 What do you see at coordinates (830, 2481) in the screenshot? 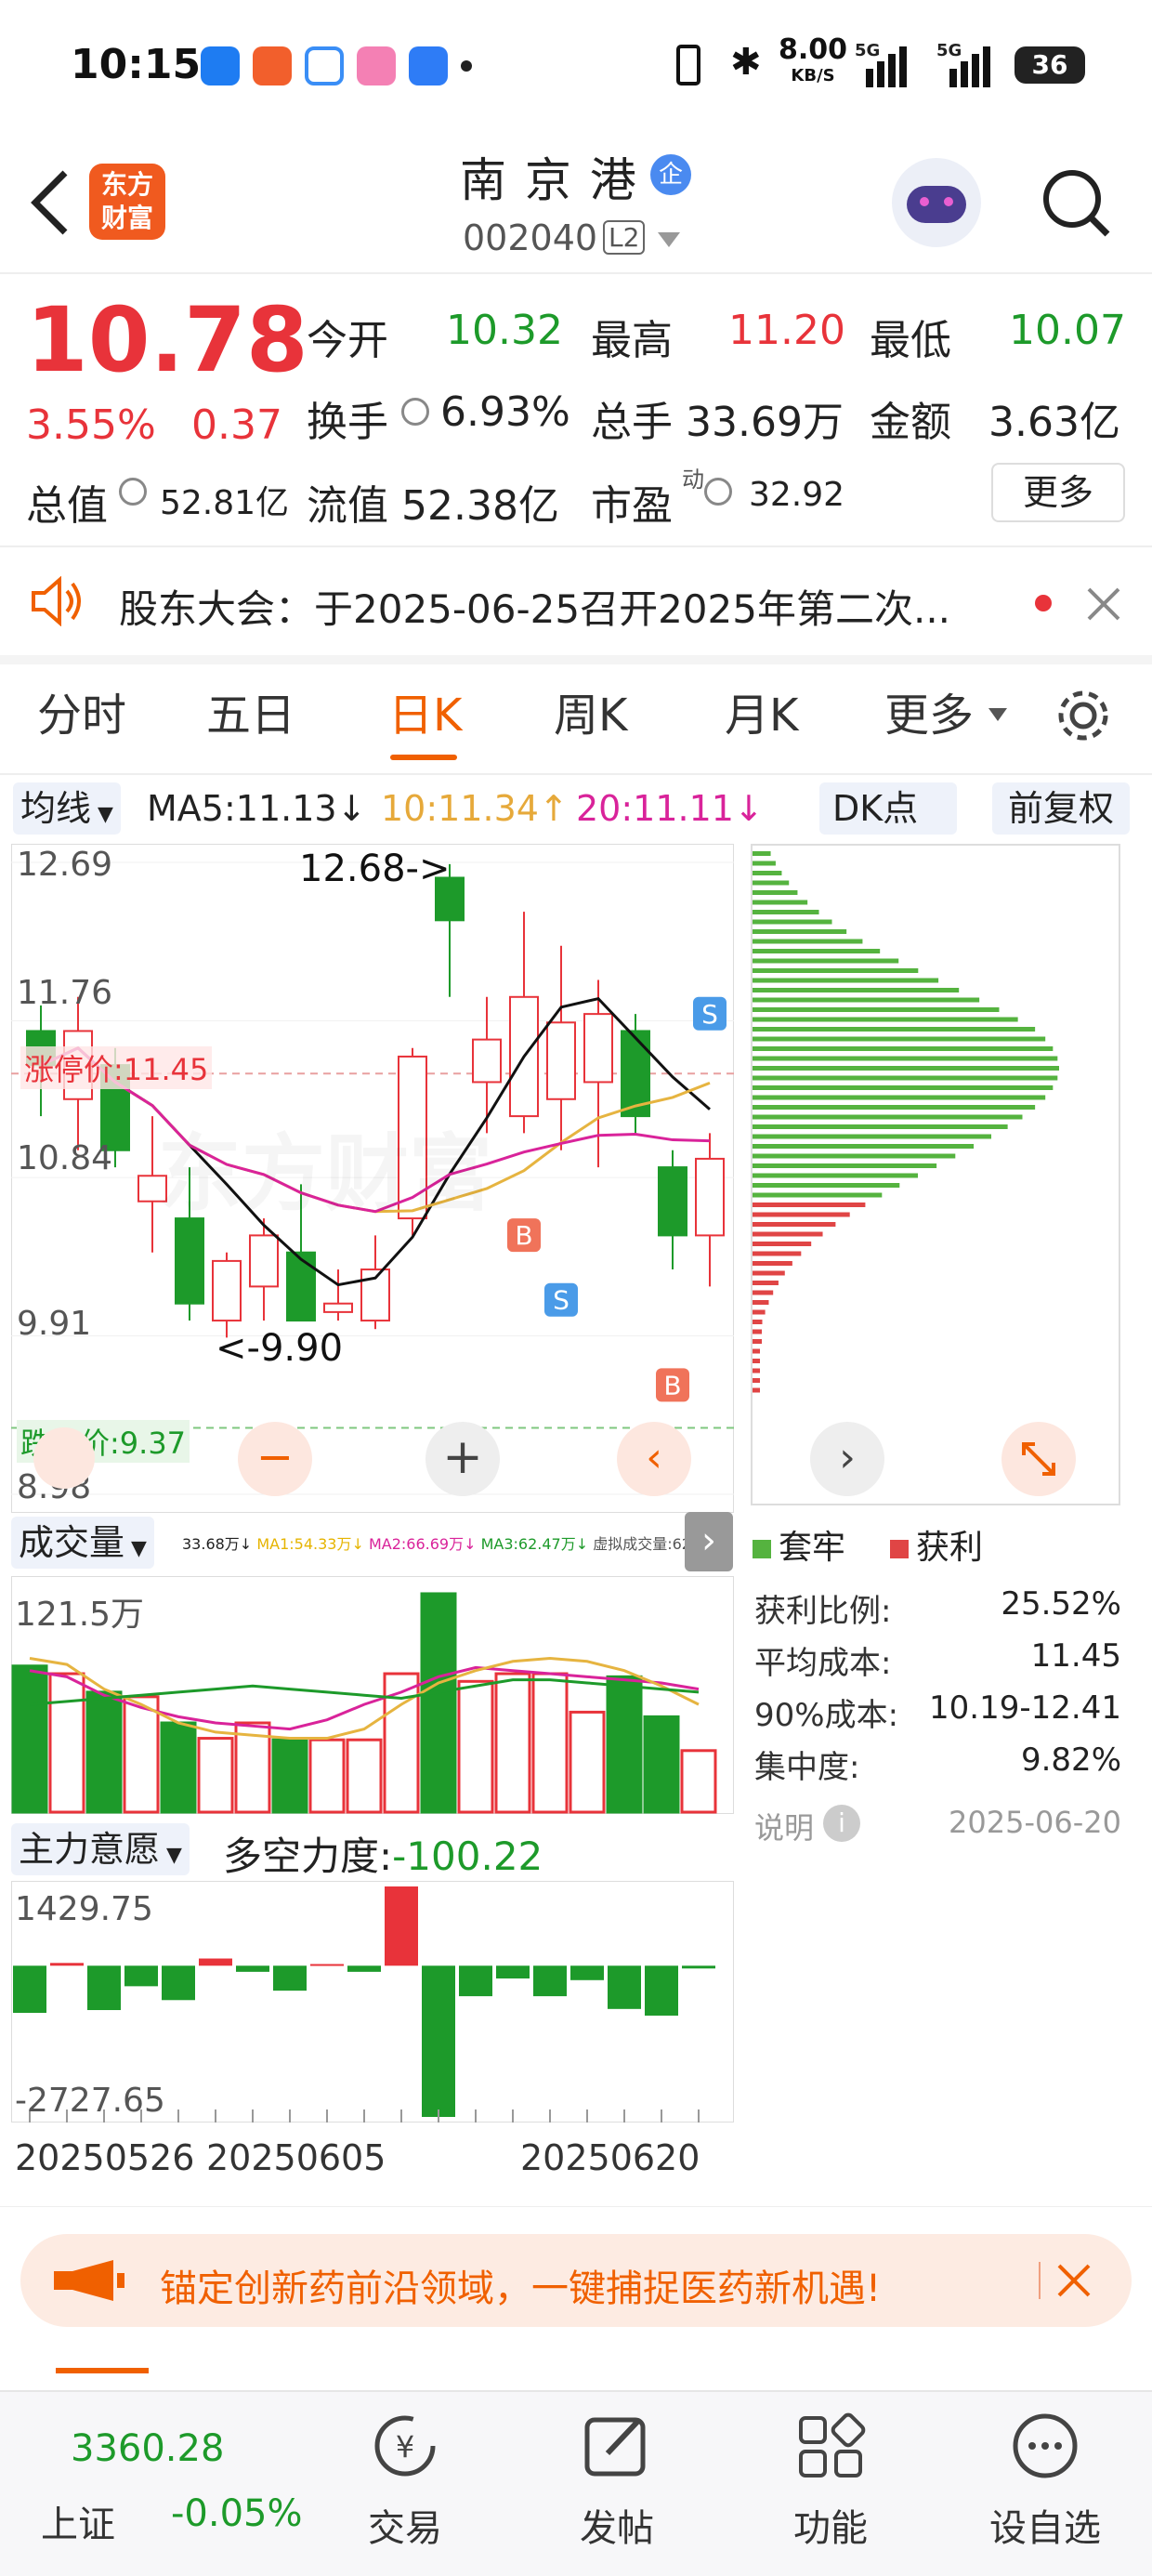
I see `function-button: 功能` at bounding box center [830, 2481].